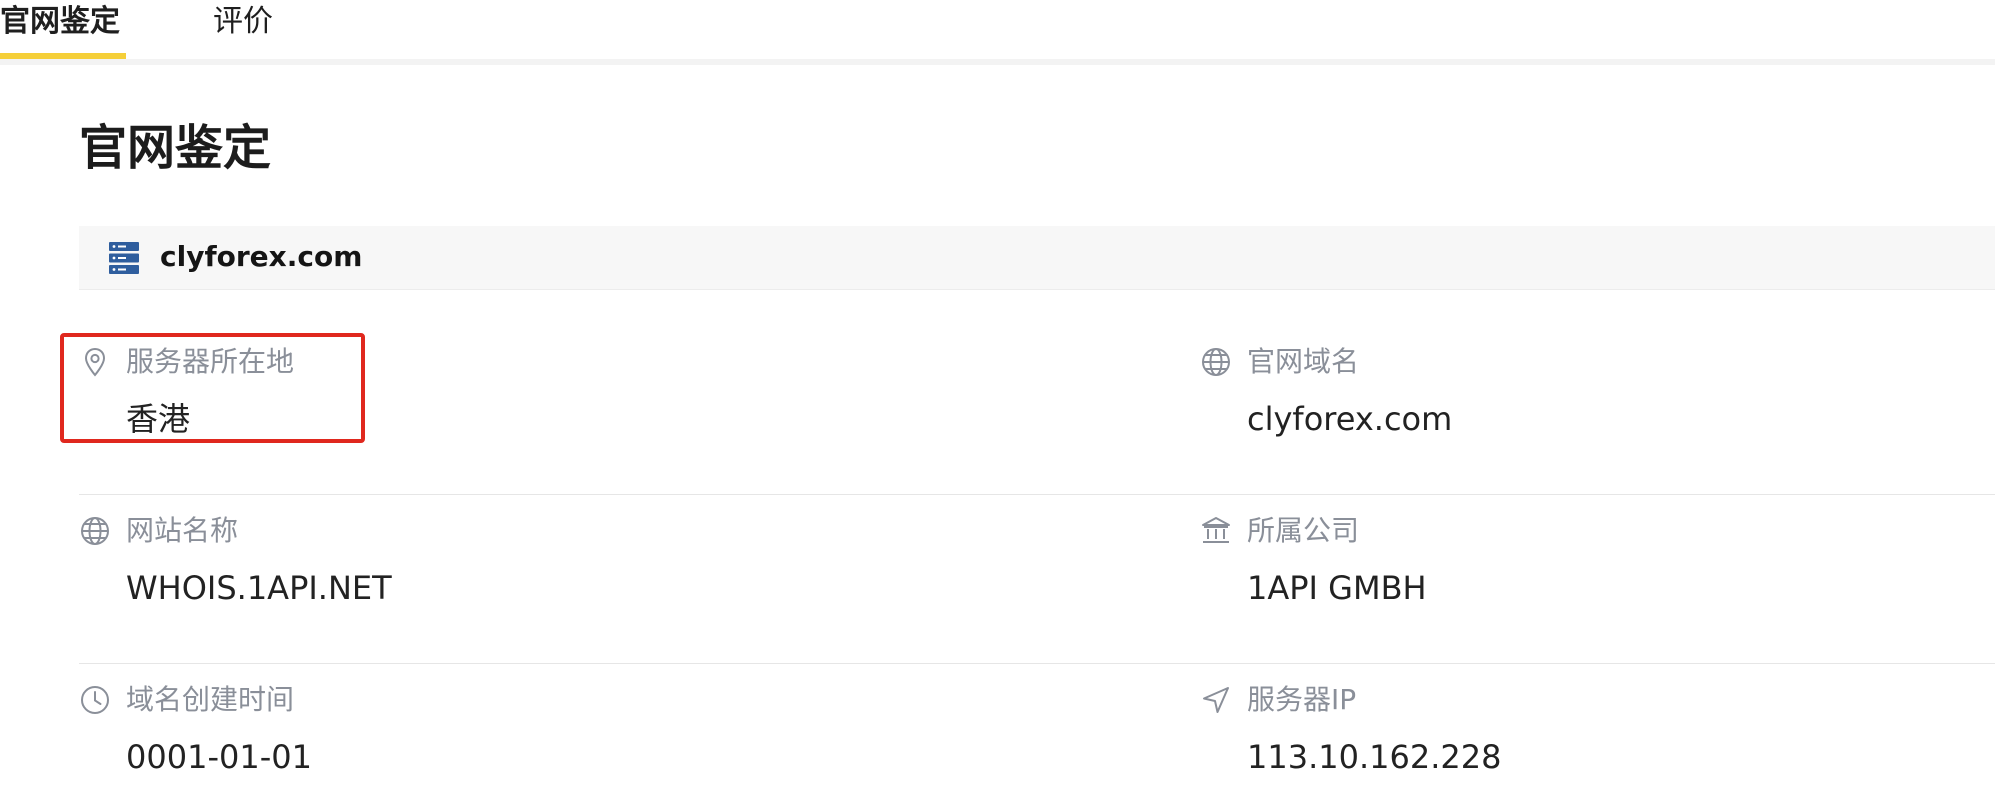  What do you see at coordinates (997, 62) in the screenshot?
I see `tab-bar-divider` at bounding box center [997, 62].